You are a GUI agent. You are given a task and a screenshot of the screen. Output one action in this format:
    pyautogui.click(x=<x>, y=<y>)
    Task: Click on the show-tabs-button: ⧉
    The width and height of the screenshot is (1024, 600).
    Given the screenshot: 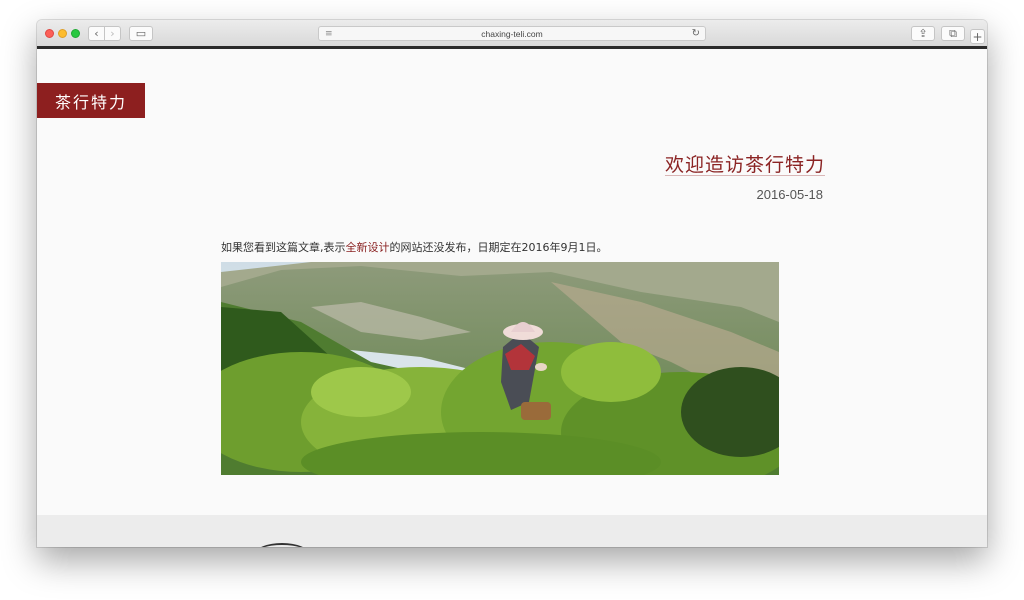 What is the action you would take?
    pyautogui.click(x=953, y=33)
    